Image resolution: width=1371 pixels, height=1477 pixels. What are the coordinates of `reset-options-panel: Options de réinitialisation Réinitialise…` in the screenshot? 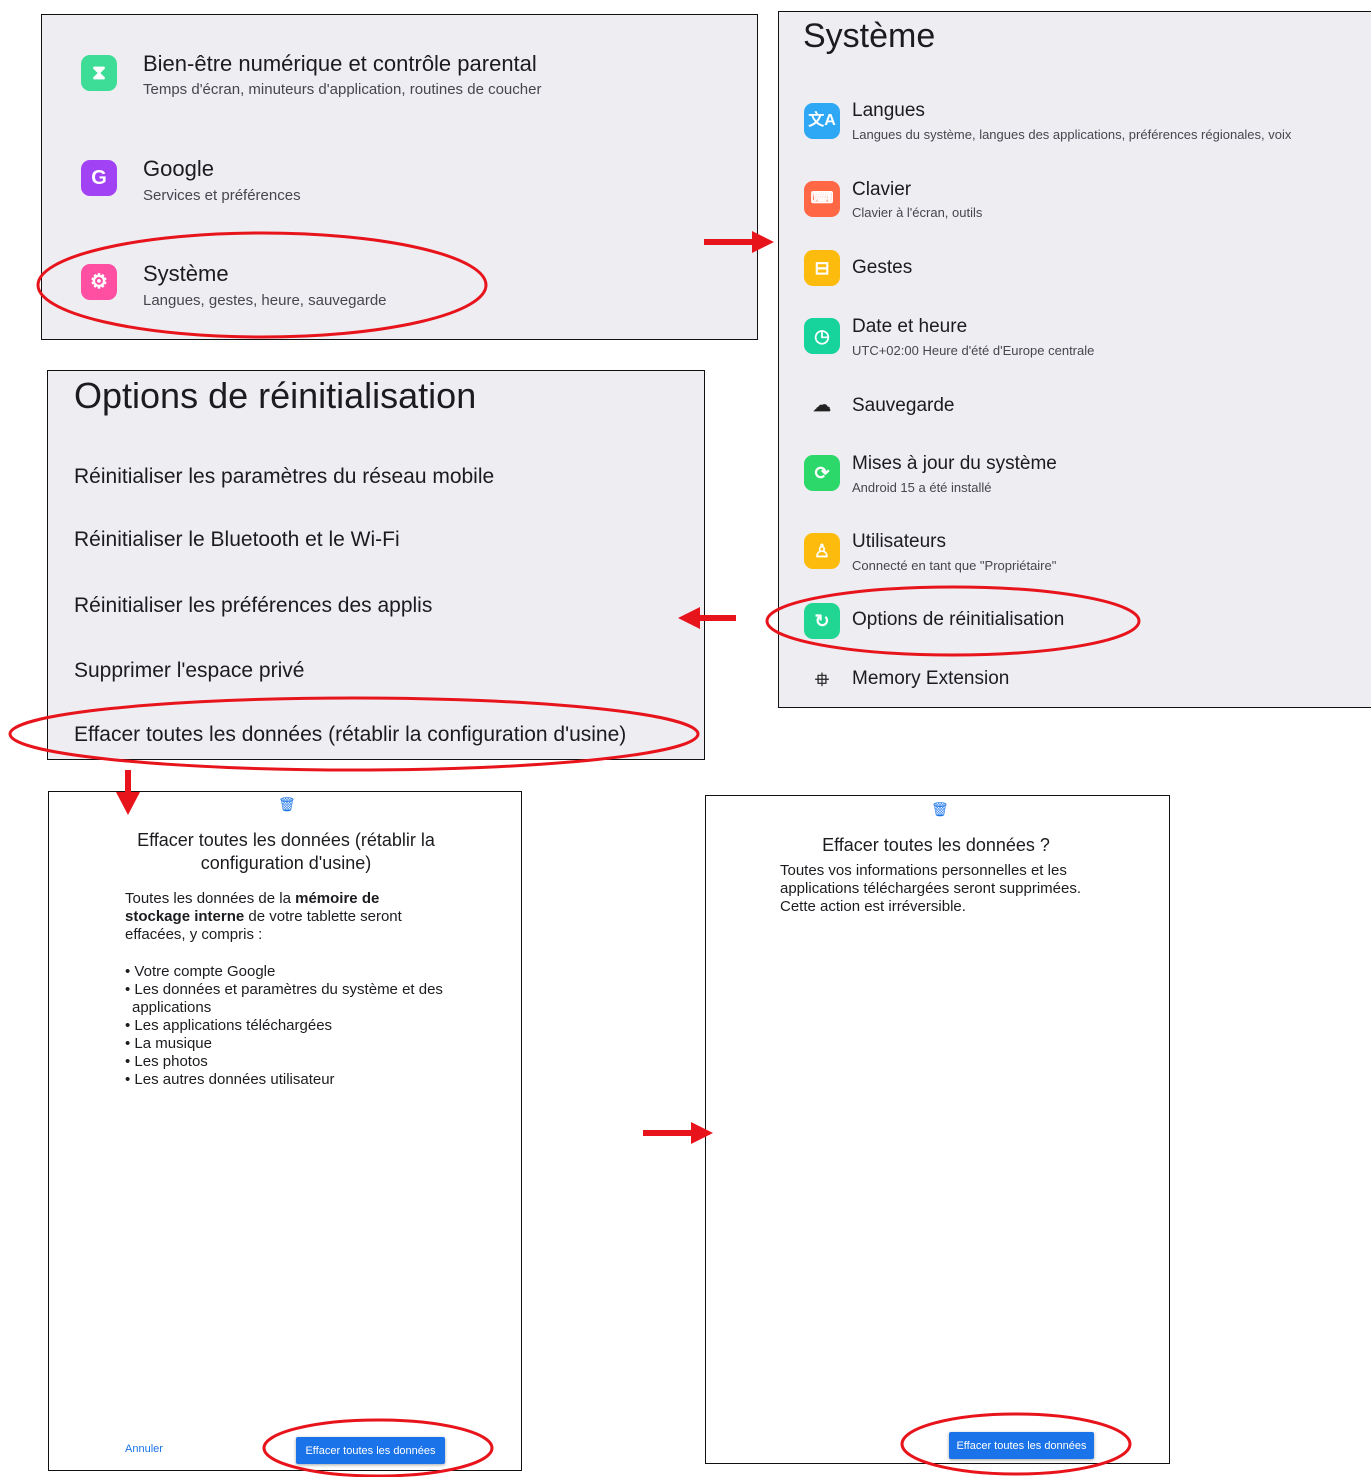 It's located at (376, 565).